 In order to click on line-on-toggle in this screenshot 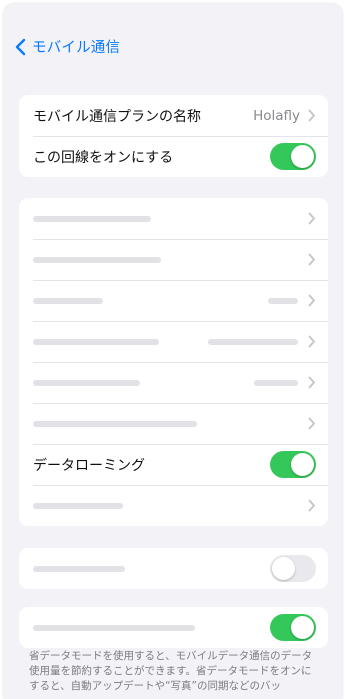, I will do `click(293, 156)`.